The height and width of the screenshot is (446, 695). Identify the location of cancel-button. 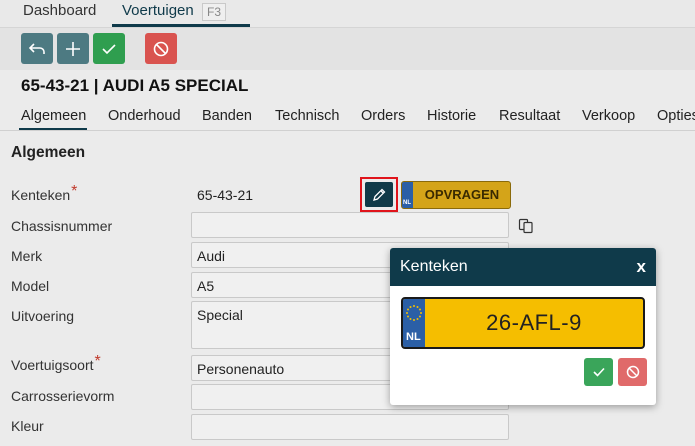
(161, 48).